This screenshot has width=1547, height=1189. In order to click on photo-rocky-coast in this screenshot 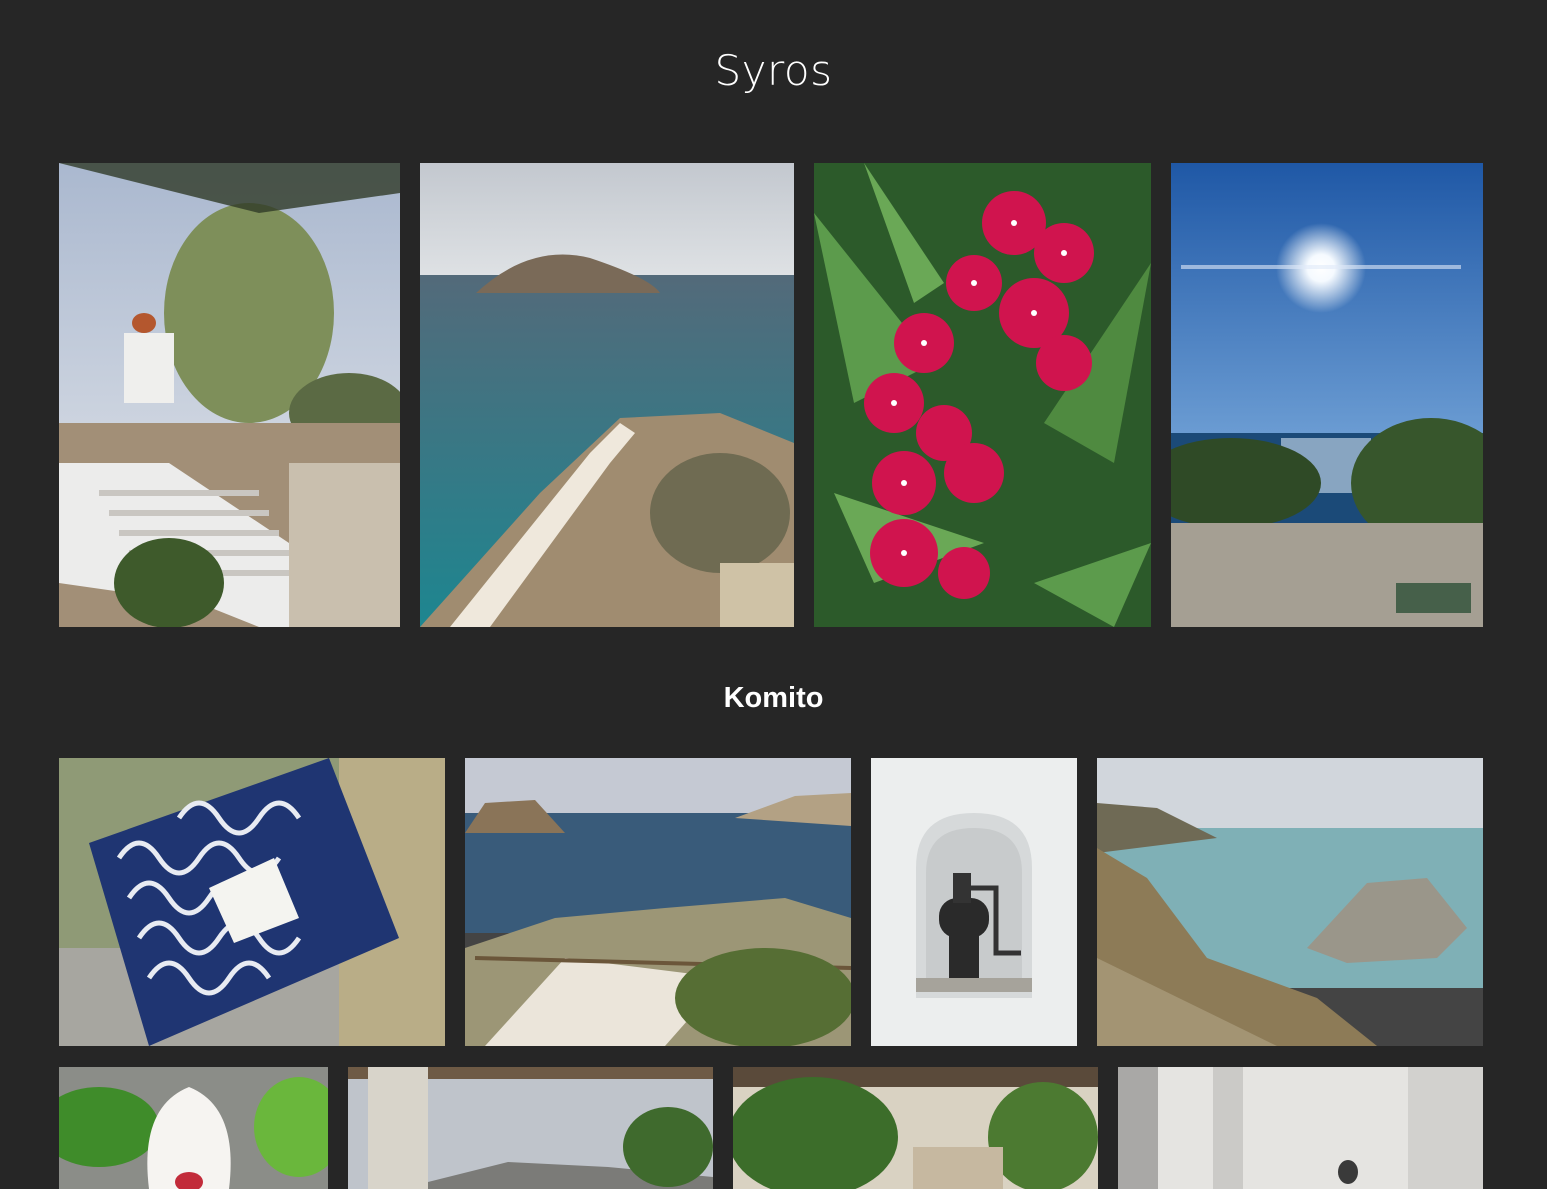, I will do `click(1290, 902)`.